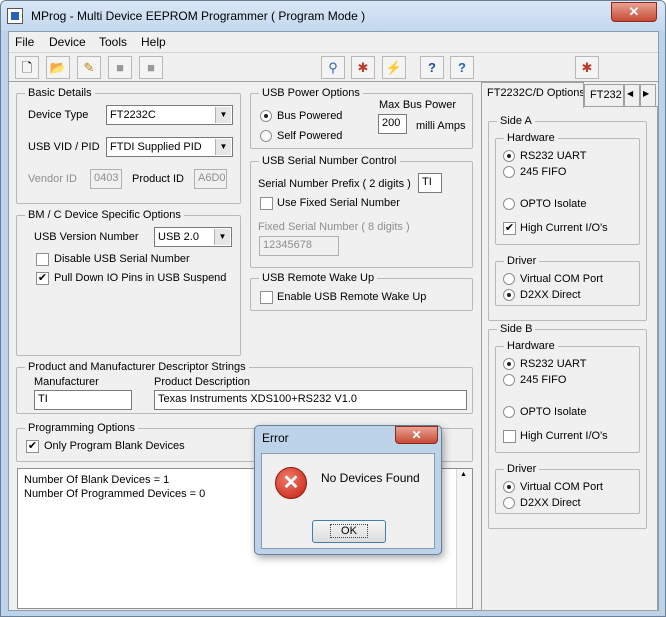  I want to click on bus-powered-radio, so click(266, 116).